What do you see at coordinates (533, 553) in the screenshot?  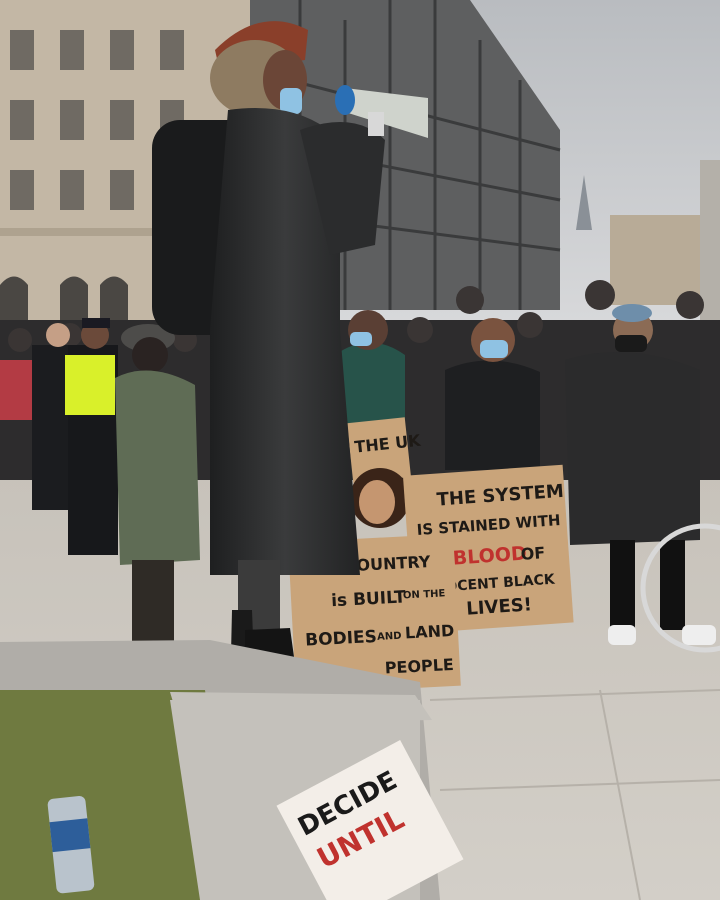 I see `sign-system-line-4: OF` at bounding box center [533, 553].